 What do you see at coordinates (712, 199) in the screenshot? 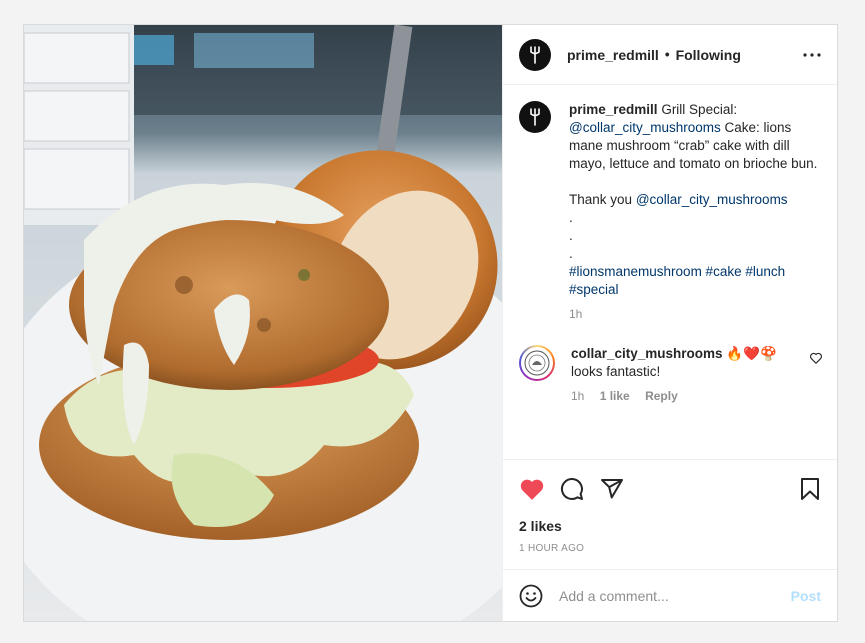
I see `caption-mention-2: @collar_city_mushrooms` at bounding box center [712, 199].